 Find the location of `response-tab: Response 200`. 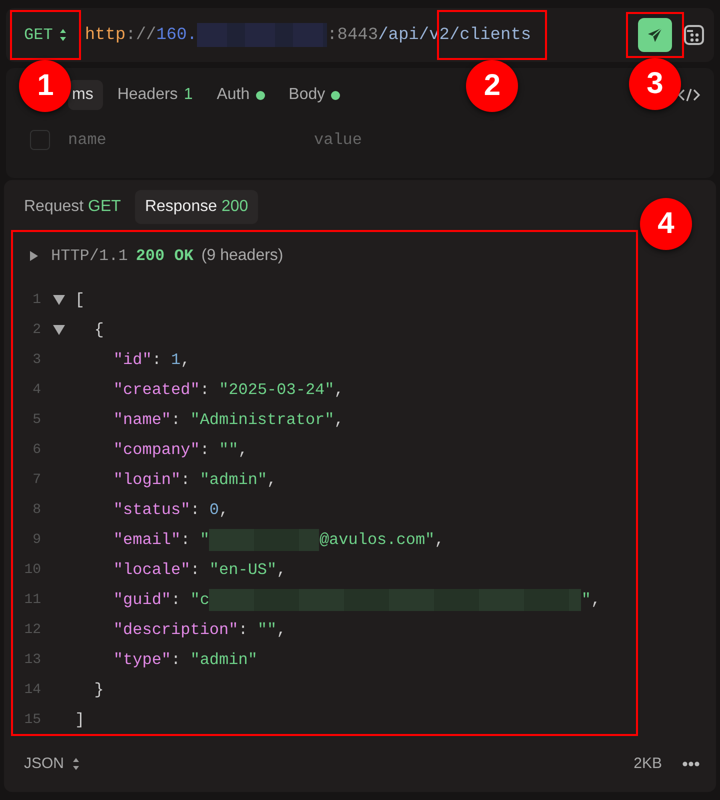

response-tab: Response 200 is located at coordinates (196, 207).